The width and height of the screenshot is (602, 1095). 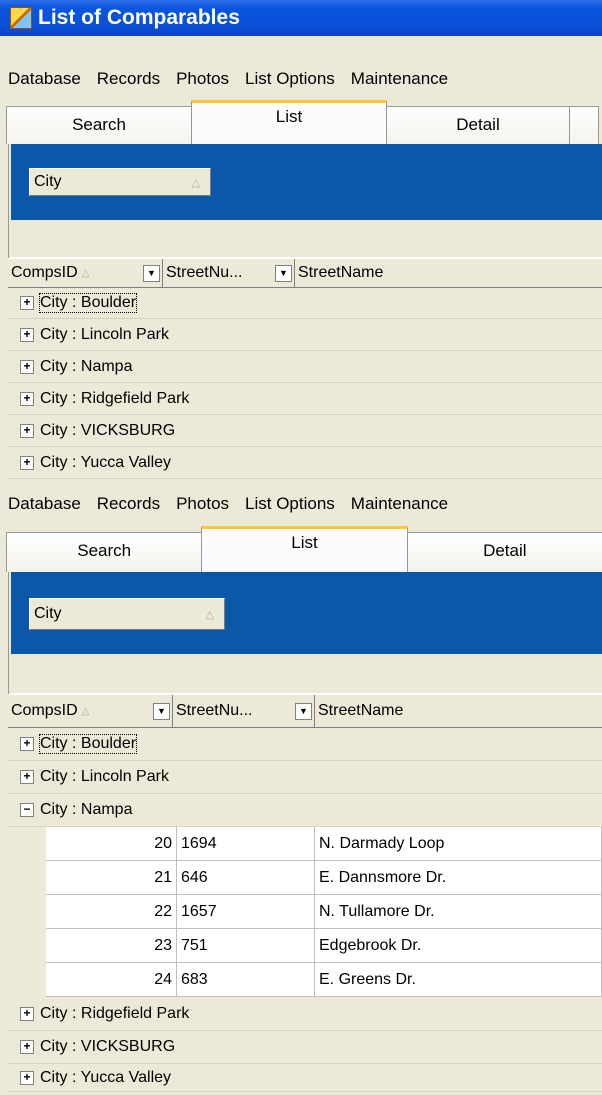 What do you see at coordinates (139, 17) in the screenshot?
I see `window-title: List of Comparables` at bounding box center [139, 17].